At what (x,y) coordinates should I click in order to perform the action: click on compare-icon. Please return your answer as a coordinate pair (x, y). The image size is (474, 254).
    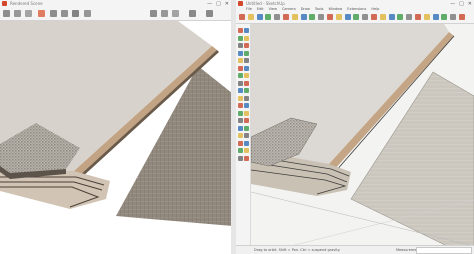
    Looking at the image, I should click on (87, 13).